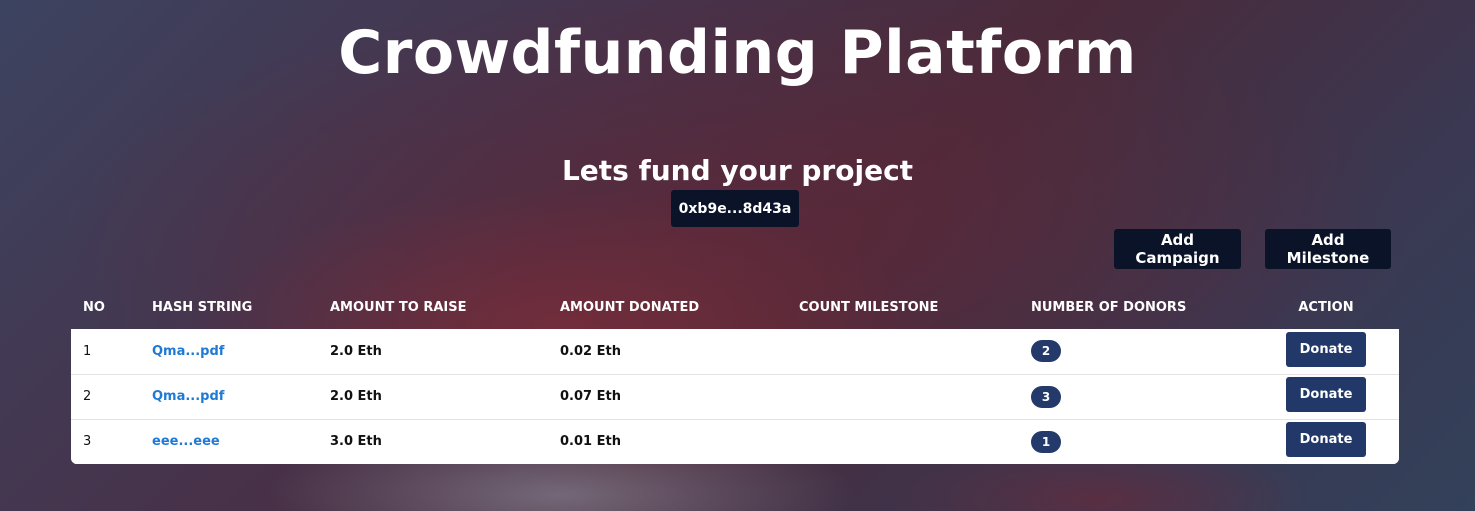 This screenshot has height=511, width=1475. I want to click on wallet-address-button: 0xb9e...8d43a, so click(735, 208).